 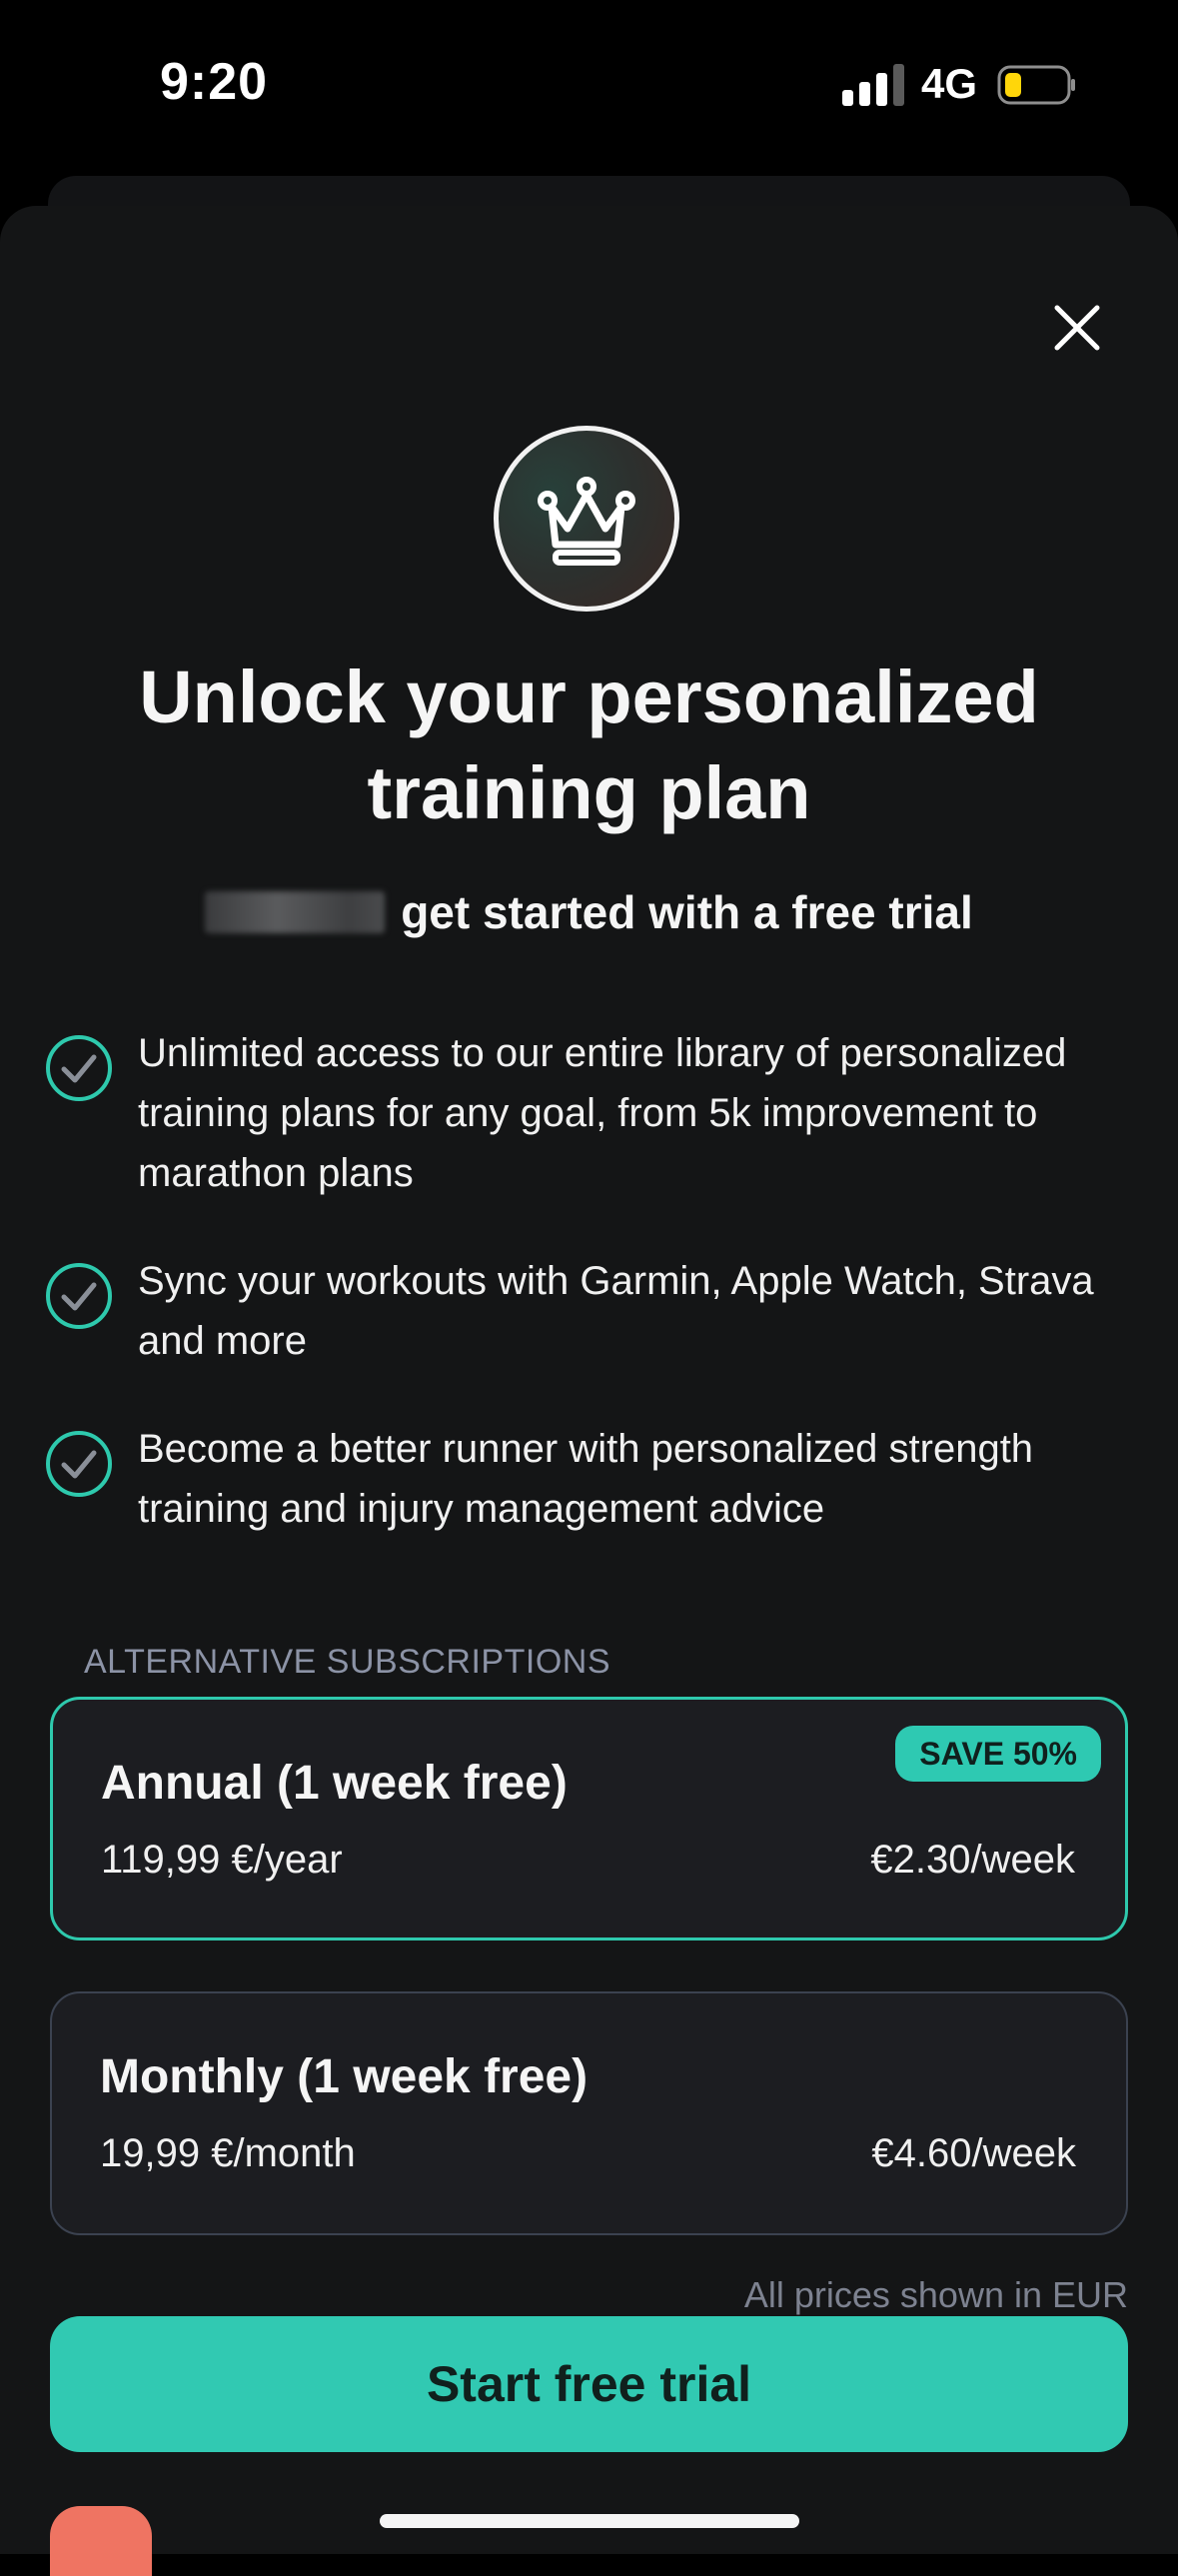 I want to click on subtitle-row: get started with a free trial, so click(x=589, y=912).